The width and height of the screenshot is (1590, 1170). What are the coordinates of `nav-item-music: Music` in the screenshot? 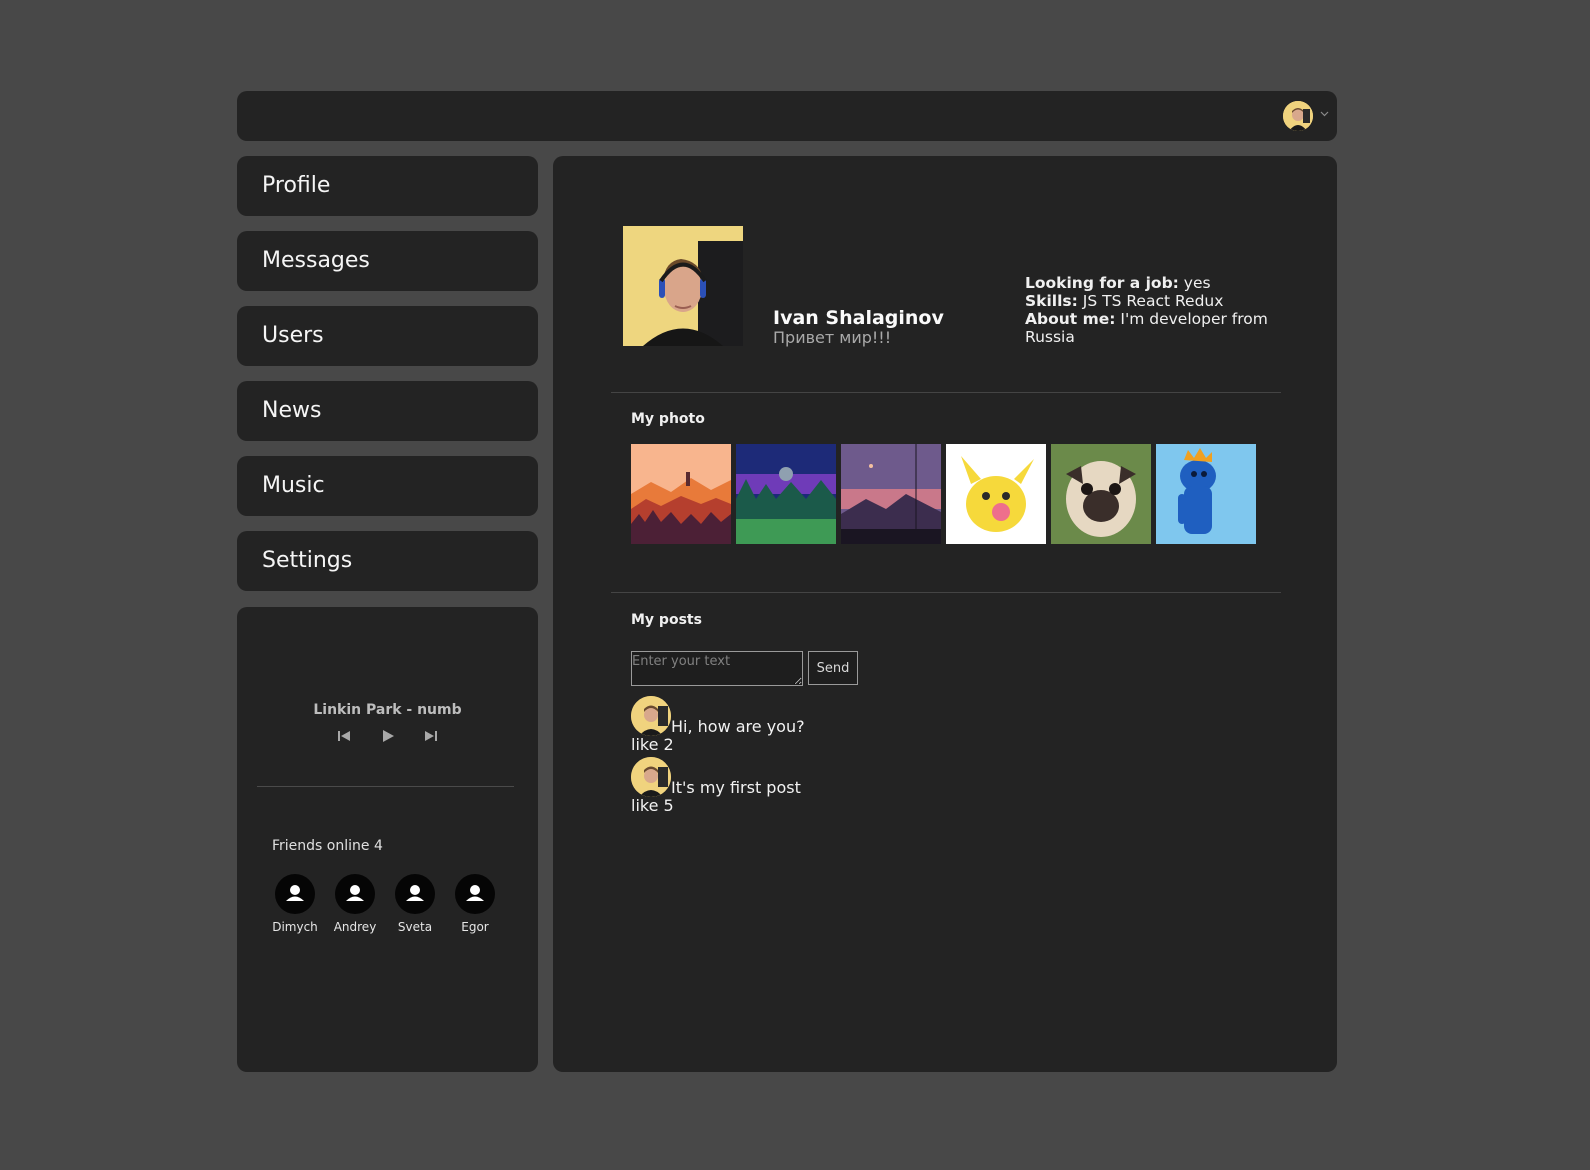 It's located at (387, 486).